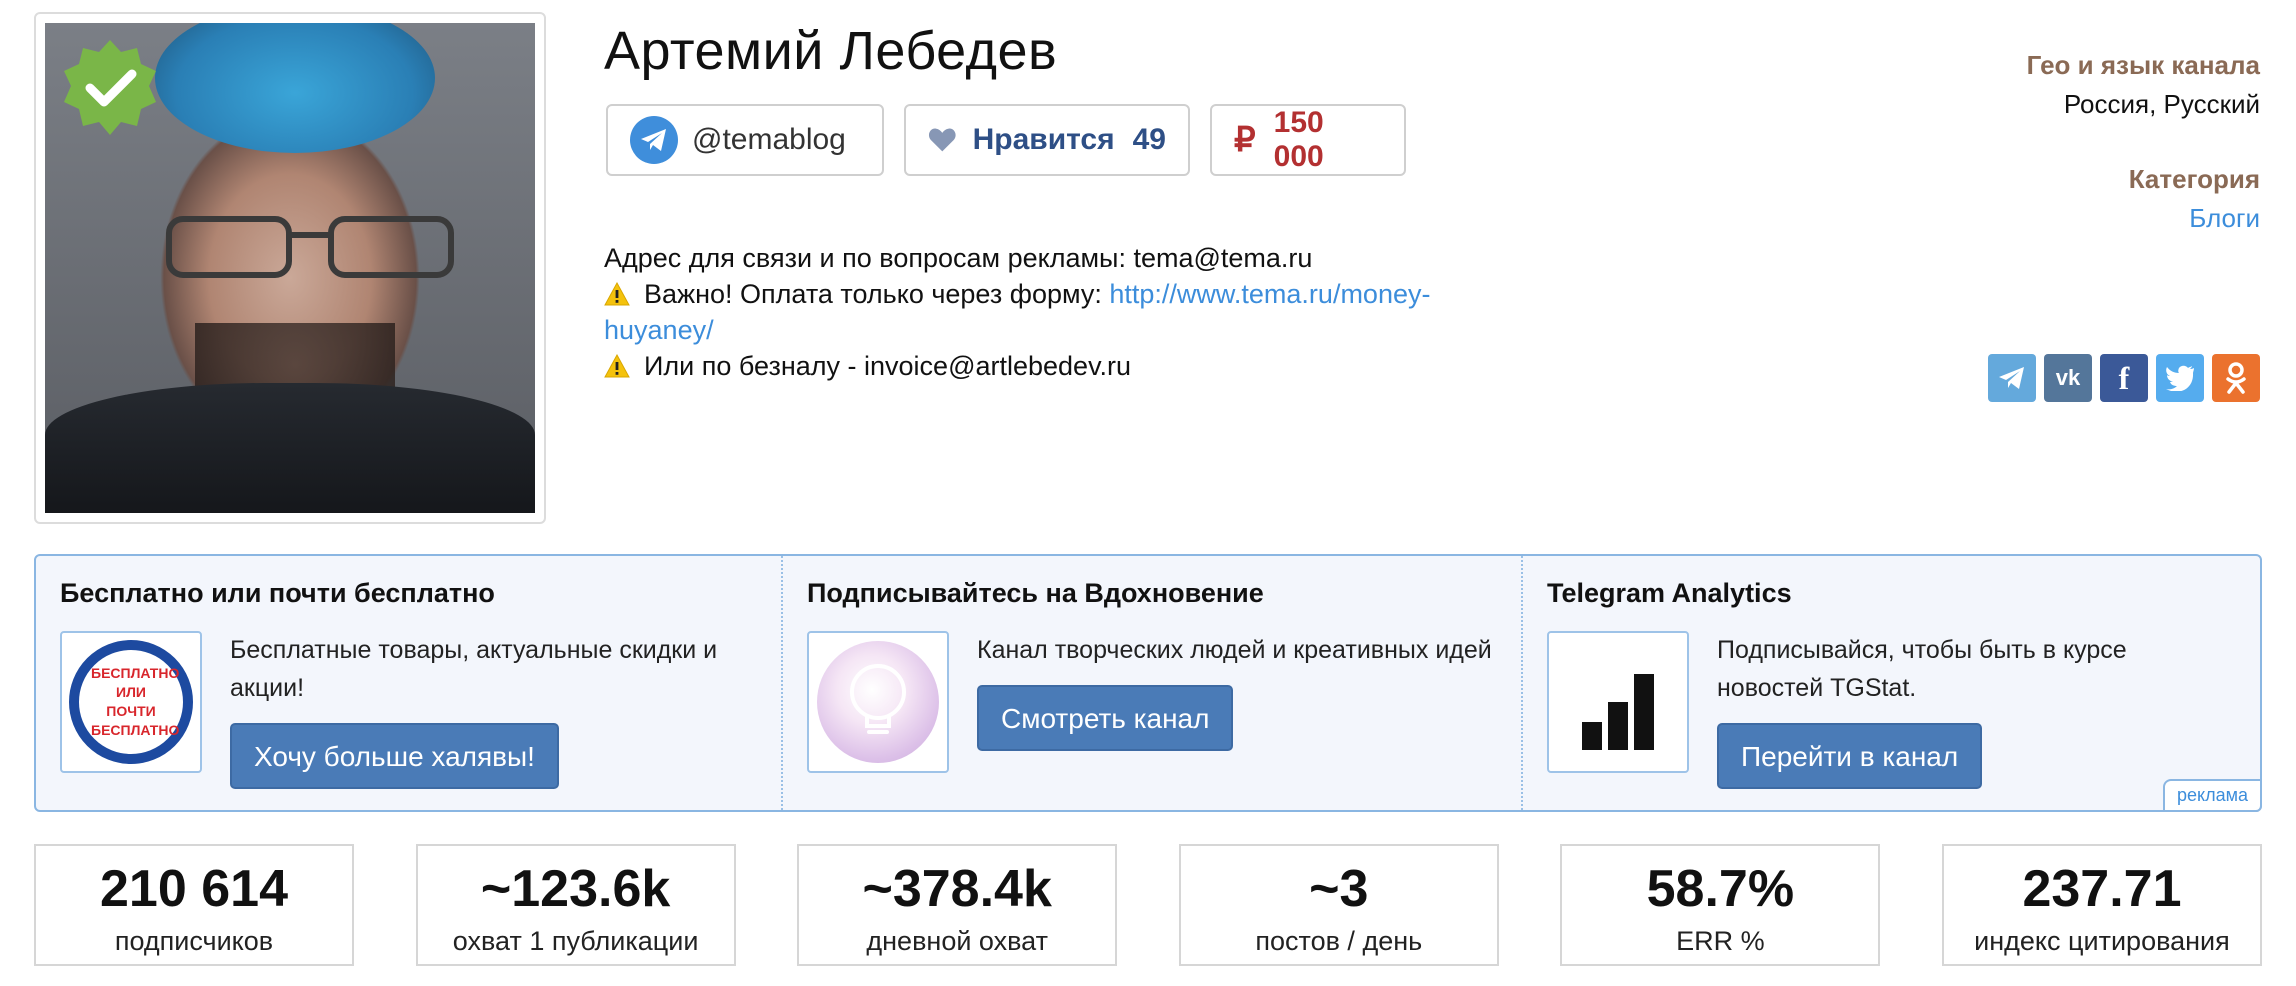 This screenshot has width=2296, height=986. What do you see at coordinates (2194, 179) in the screenshot?
I see `category-label: Категория` at bounding box center [2194, 179].